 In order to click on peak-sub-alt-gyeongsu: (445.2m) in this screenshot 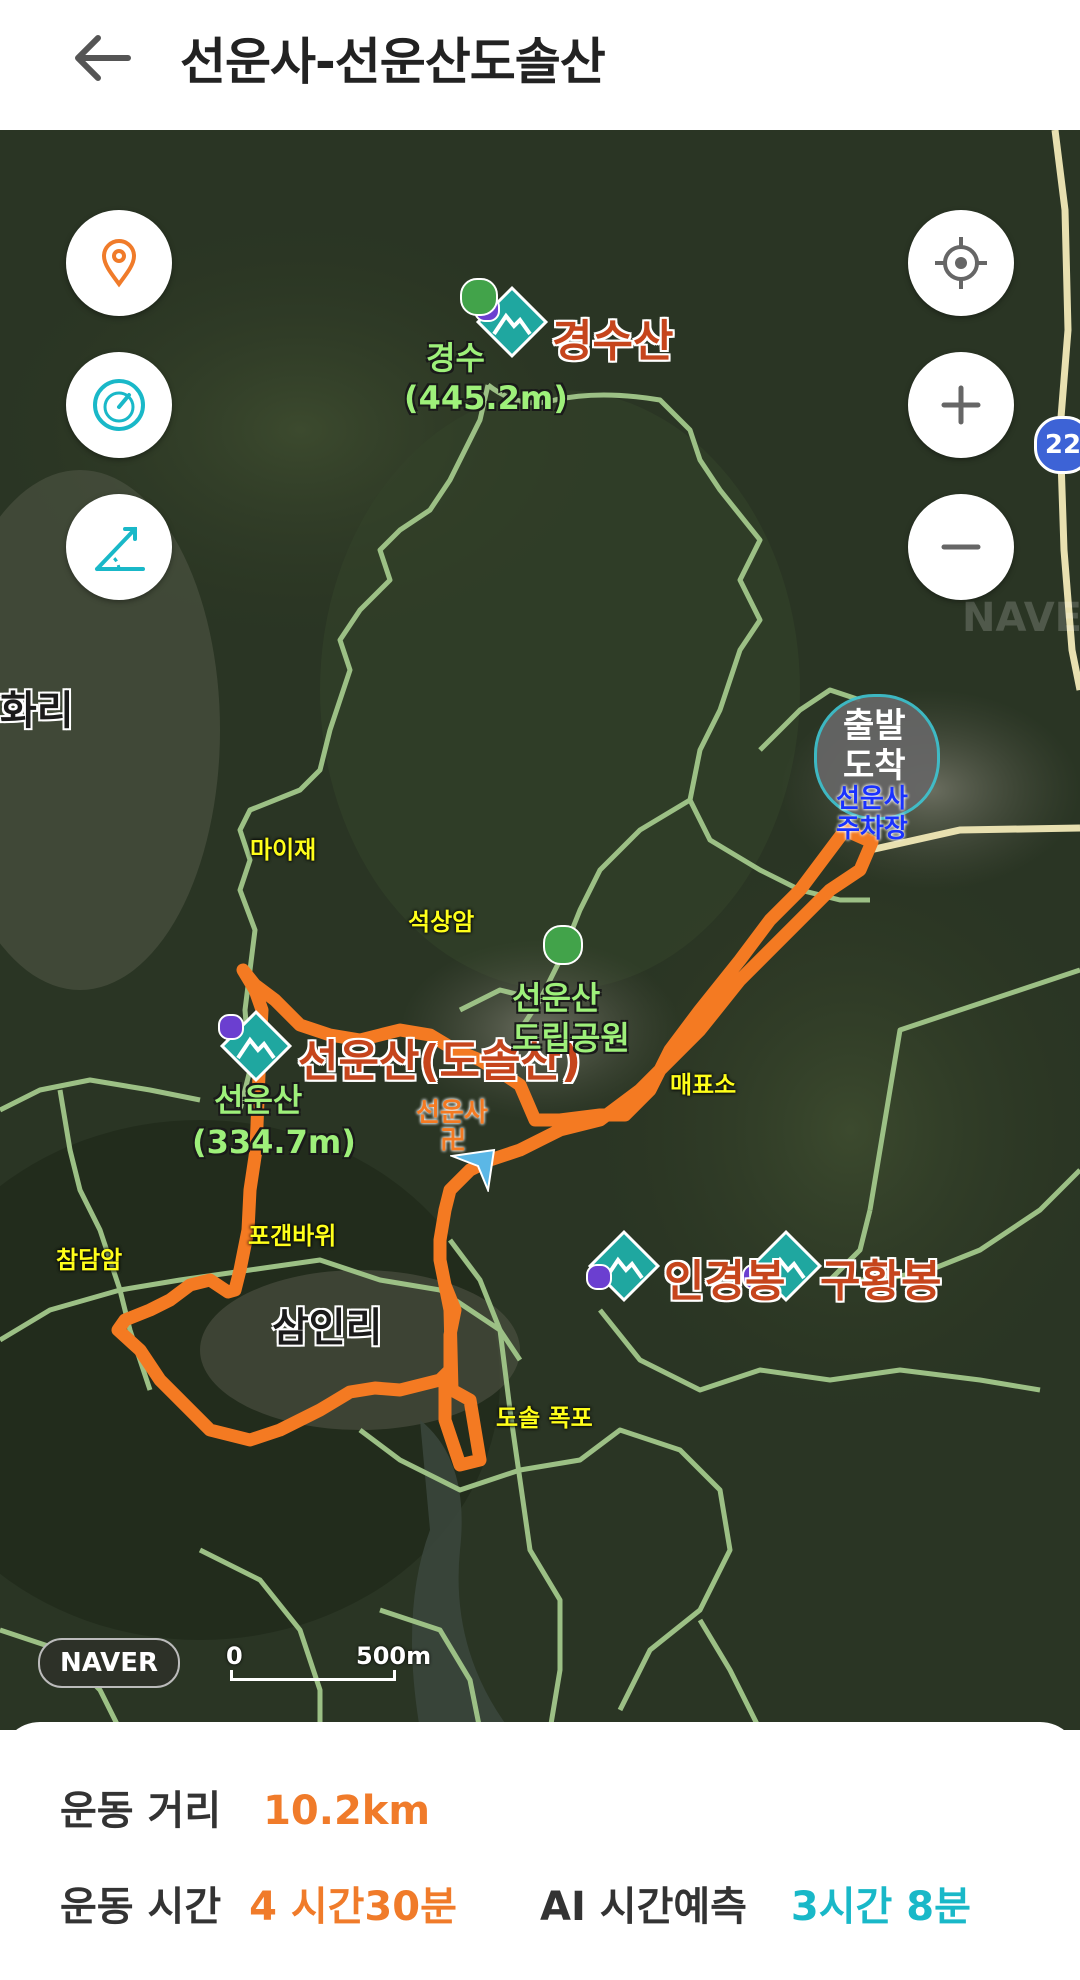, I will do `click(486, 398)`.